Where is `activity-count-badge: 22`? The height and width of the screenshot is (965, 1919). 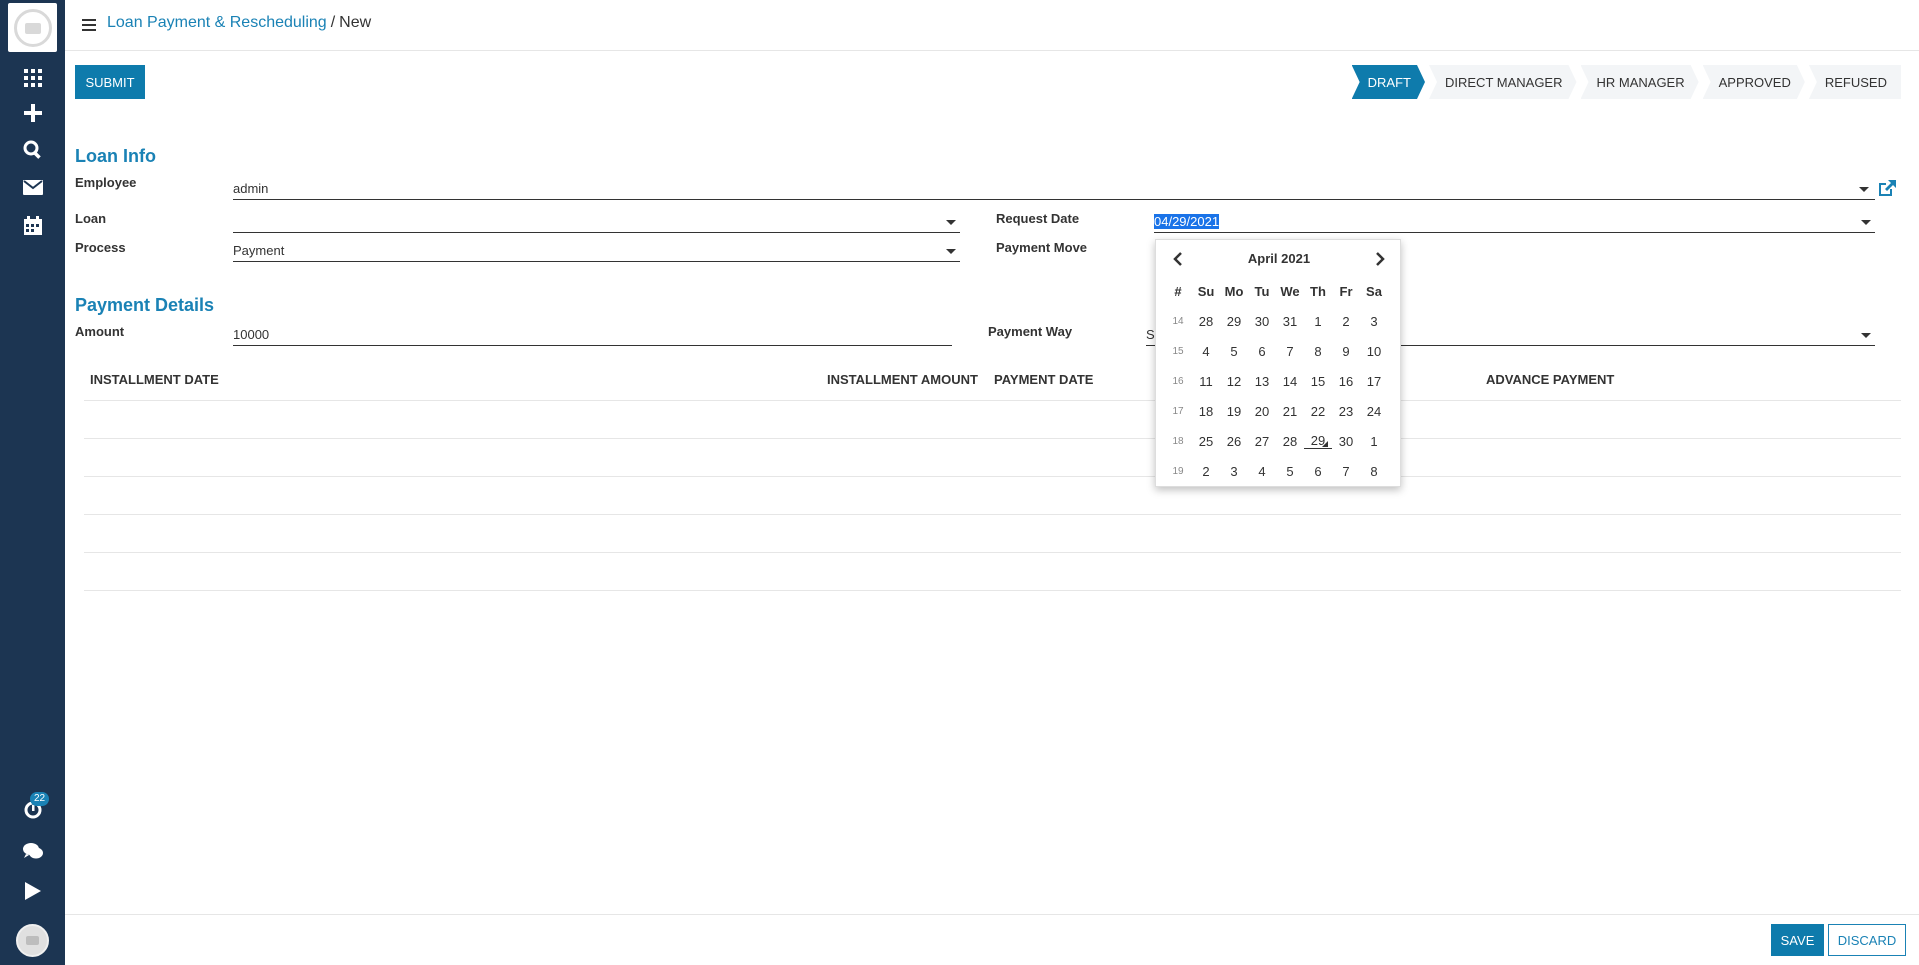
activity-count-badge: 22 is located at coordinates (40, 799).